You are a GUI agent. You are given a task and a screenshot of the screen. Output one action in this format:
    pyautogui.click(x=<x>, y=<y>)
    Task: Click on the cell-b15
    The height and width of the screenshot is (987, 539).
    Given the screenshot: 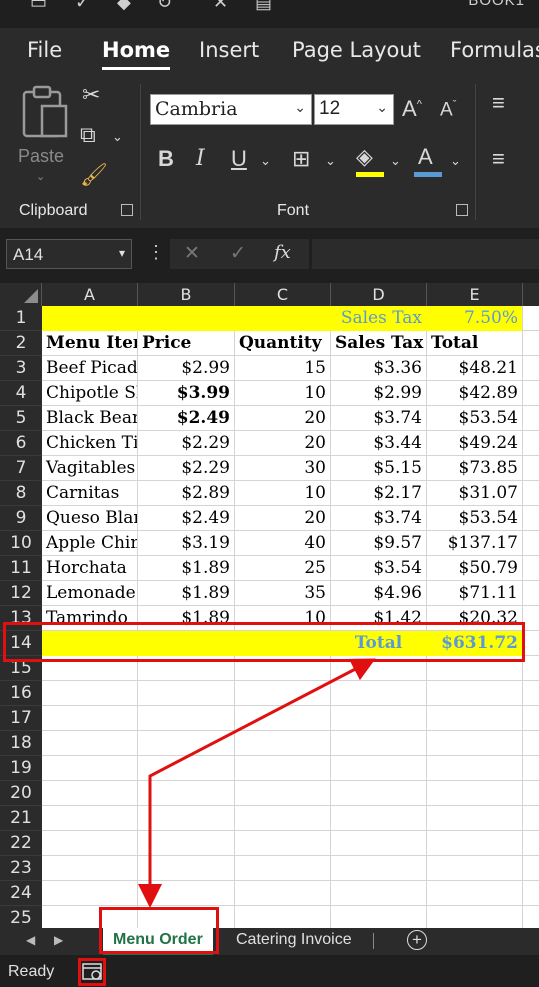 What is the action you would take?
    pyautogui.click(x=186, y=668)
    